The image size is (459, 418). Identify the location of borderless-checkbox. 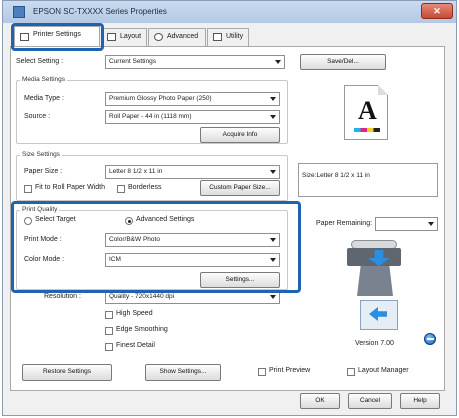
(121, 189).